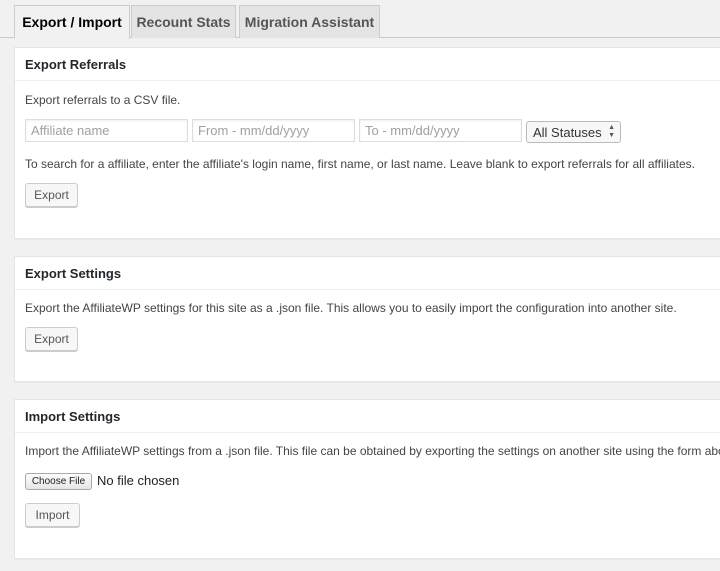 Image resolution: width=720 pixels, height=571 pixels. What do you see at coordinates (51, 339) in the screenshot?
I see `export-settings-button: Export` at bounding box center [51, 339].